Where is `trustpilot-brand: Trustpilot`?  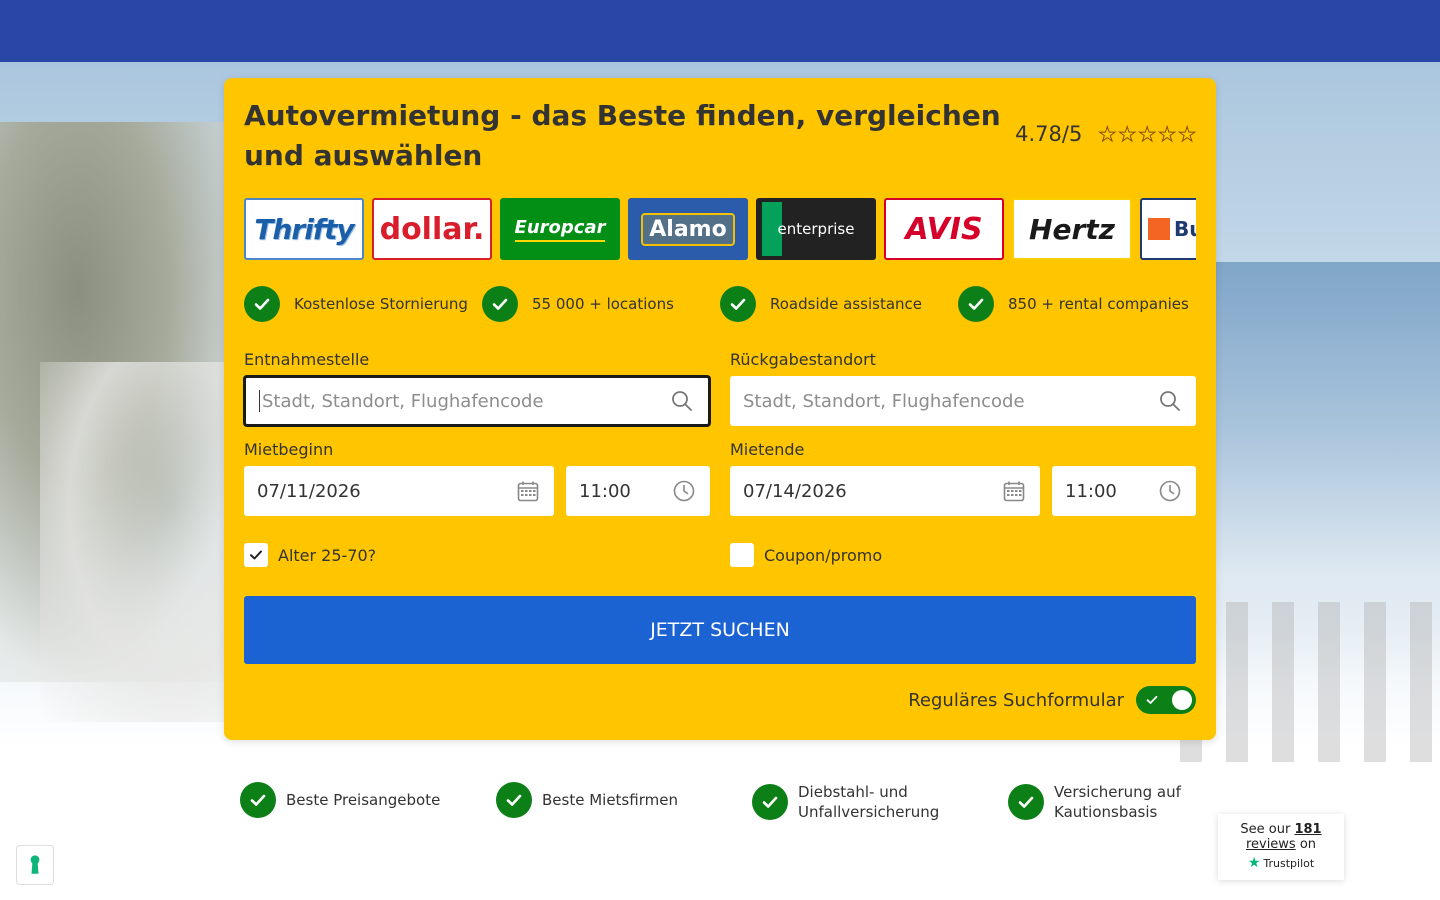
trustpilot-brand: Trustpilot is located at coordinates (1289, 863).